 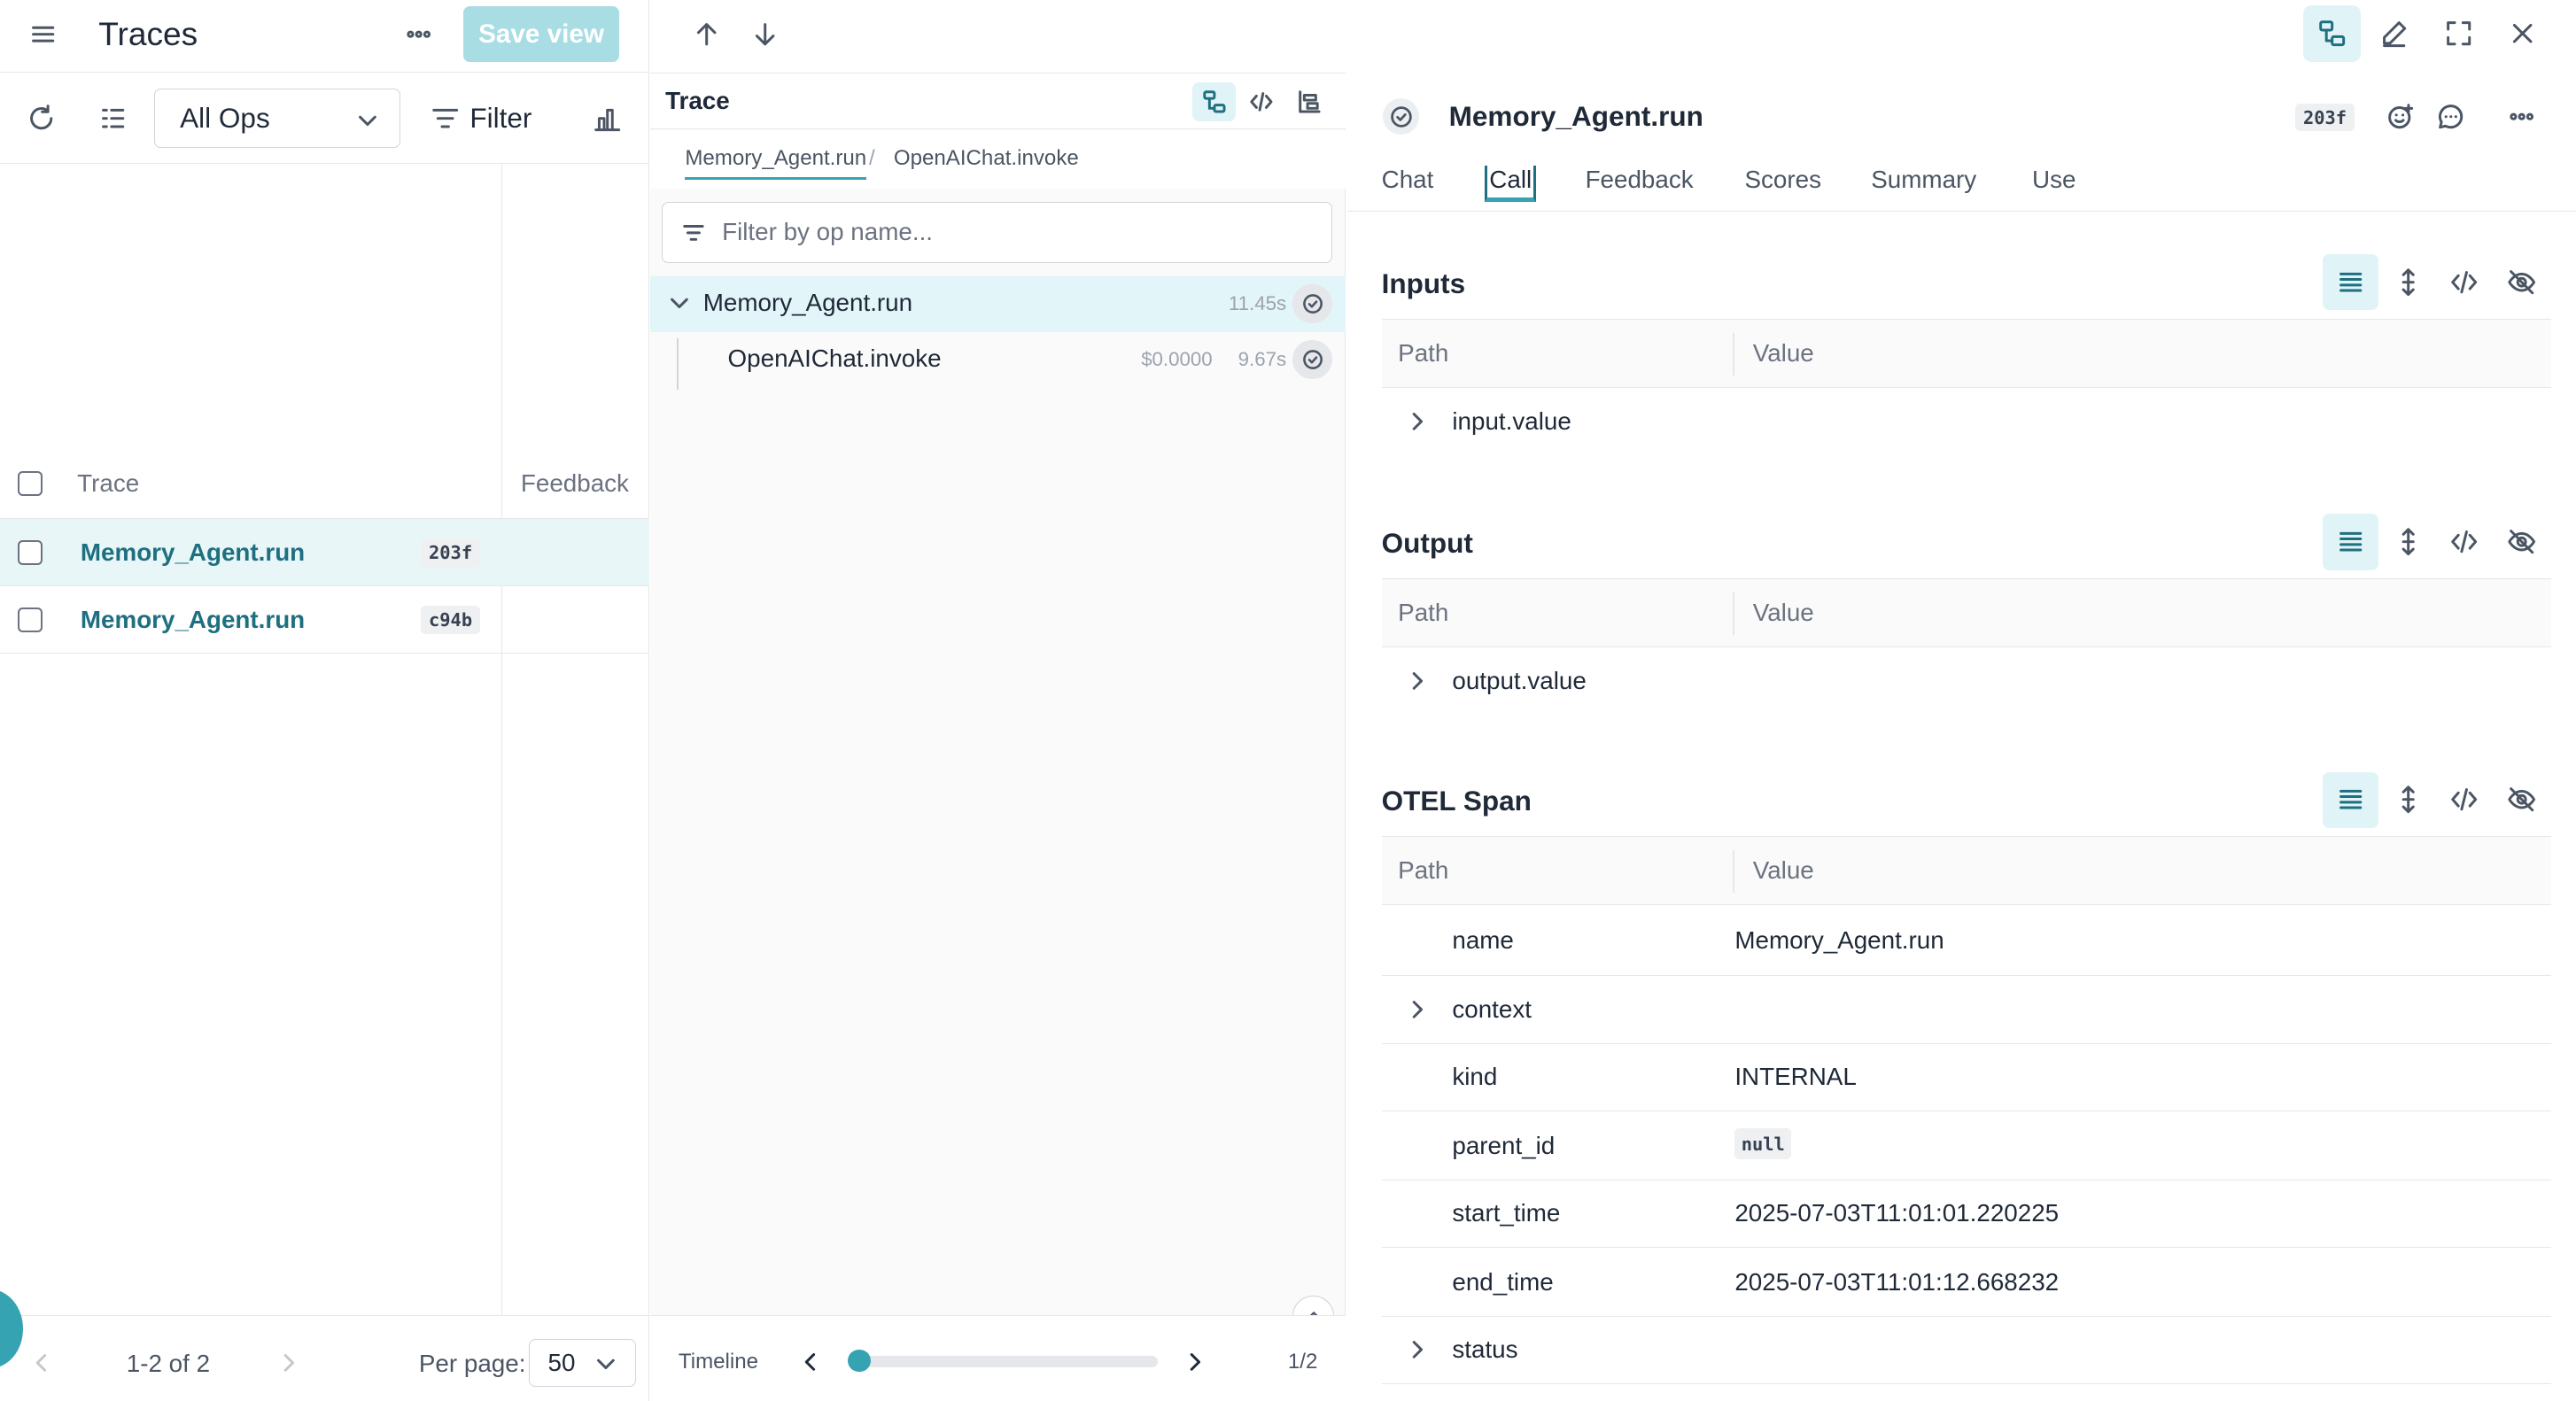 What do you see at coordinates (1214, 101) in the screenshot?
I see `tree-view-icon` at bounding box center [1214, 101].